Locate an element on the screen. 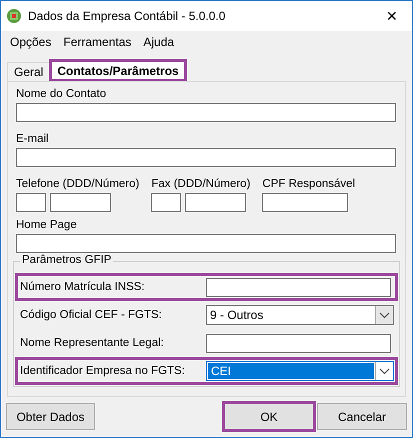  field-label: Nome Representante Legal: is located at coordinates (92, 343).